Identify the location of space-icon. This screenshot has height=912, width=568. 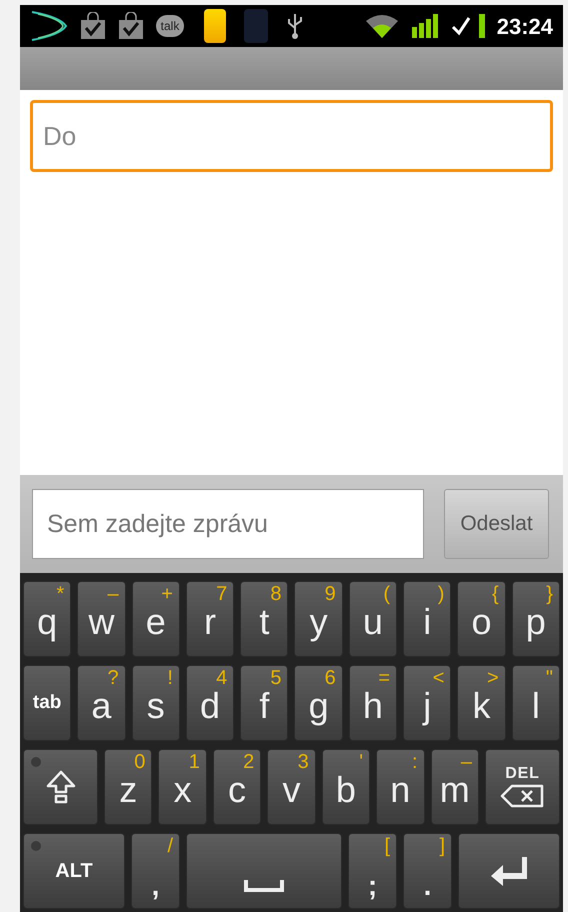
(264, 886).